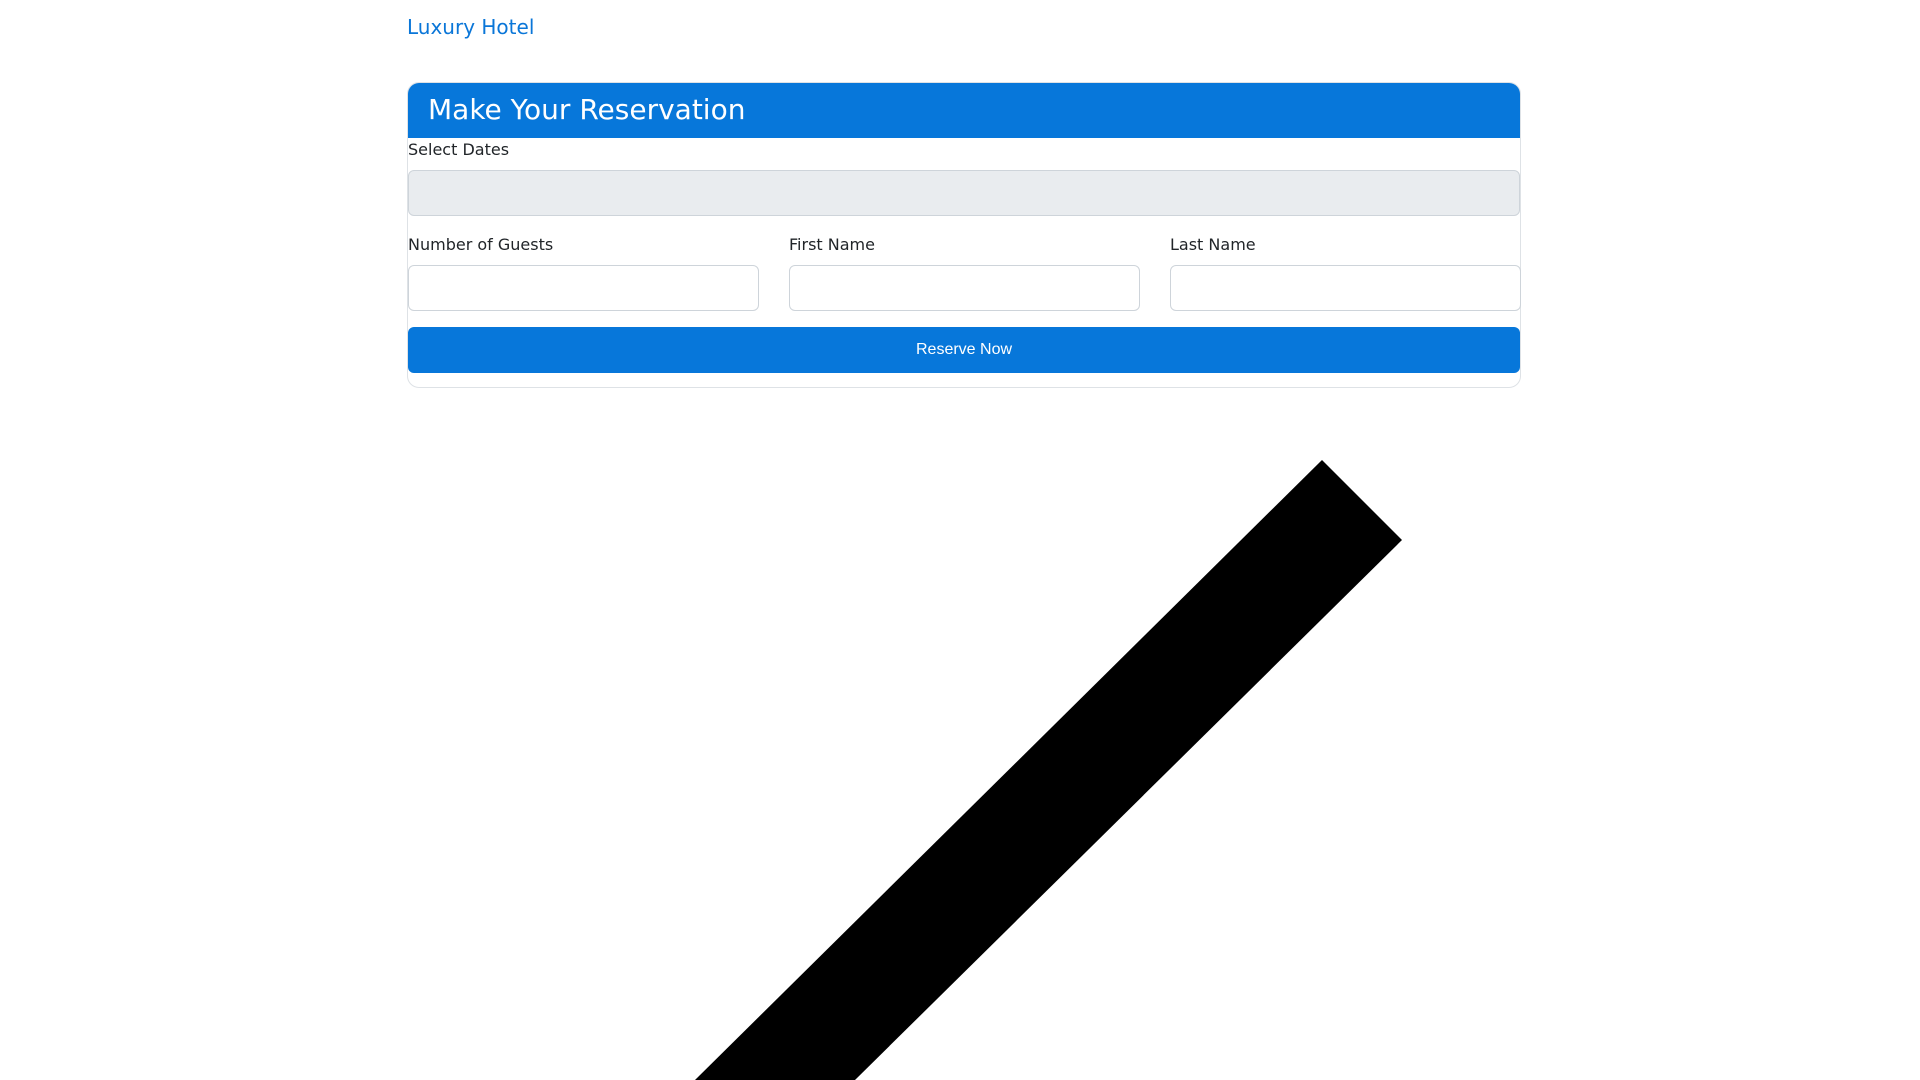 This screenshot has width=1920, height=1080. I want to click on card-title: Make Your Reservation, so click(587, 109).